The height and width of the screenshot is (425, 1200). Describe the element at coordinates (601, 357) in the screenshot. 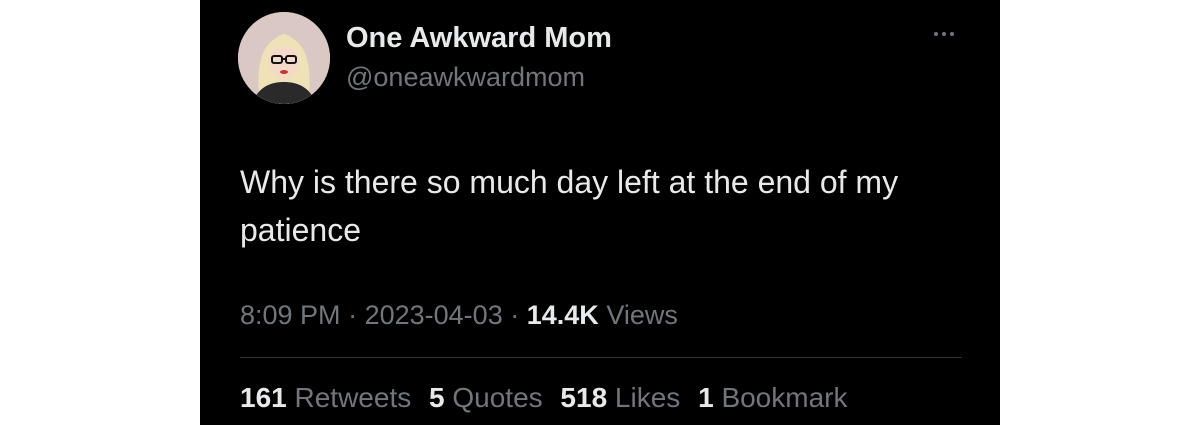

I see `divider` at that location.